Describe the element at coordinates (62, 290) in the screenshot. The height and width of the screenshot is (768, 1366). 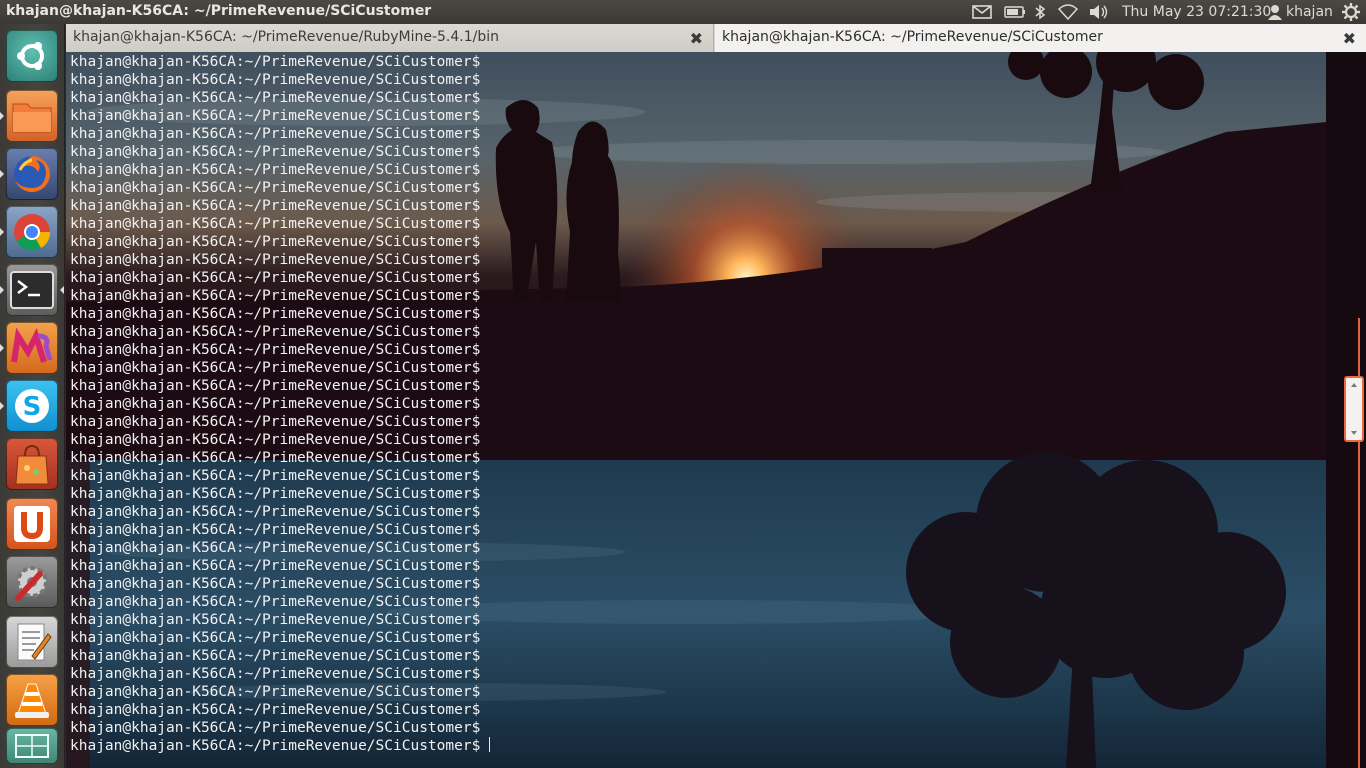
I see `active-indicator` at that location.